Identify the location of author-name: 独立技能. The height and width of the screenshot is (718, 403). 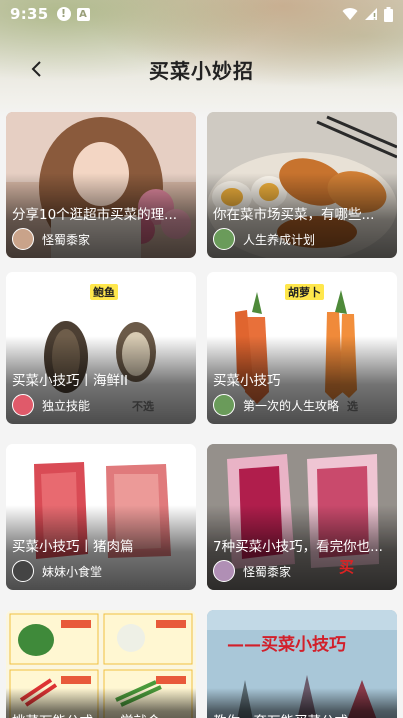
(66, 405).